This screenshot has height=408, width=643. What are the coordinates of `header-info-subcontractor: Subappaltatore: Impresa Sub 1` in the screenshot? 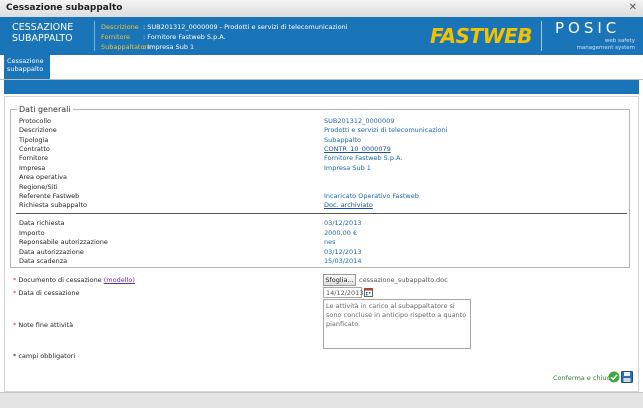 It's located at (148, 47).